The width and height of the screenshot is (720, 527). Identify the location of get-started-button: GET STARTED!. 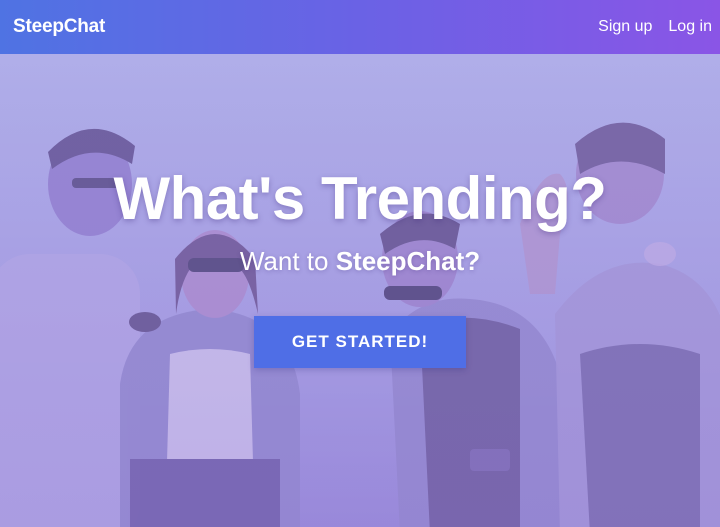
(360, 342).